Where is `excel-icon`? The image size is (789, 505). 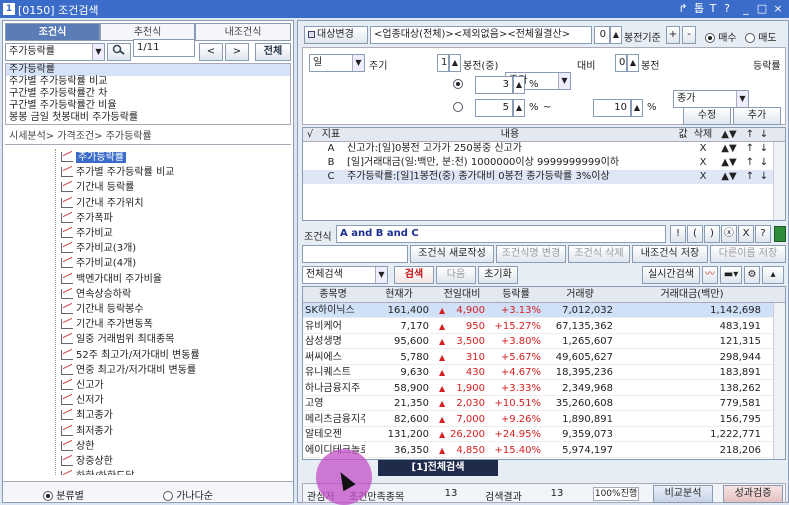 excel-icon is located at coordinates (780, 234).